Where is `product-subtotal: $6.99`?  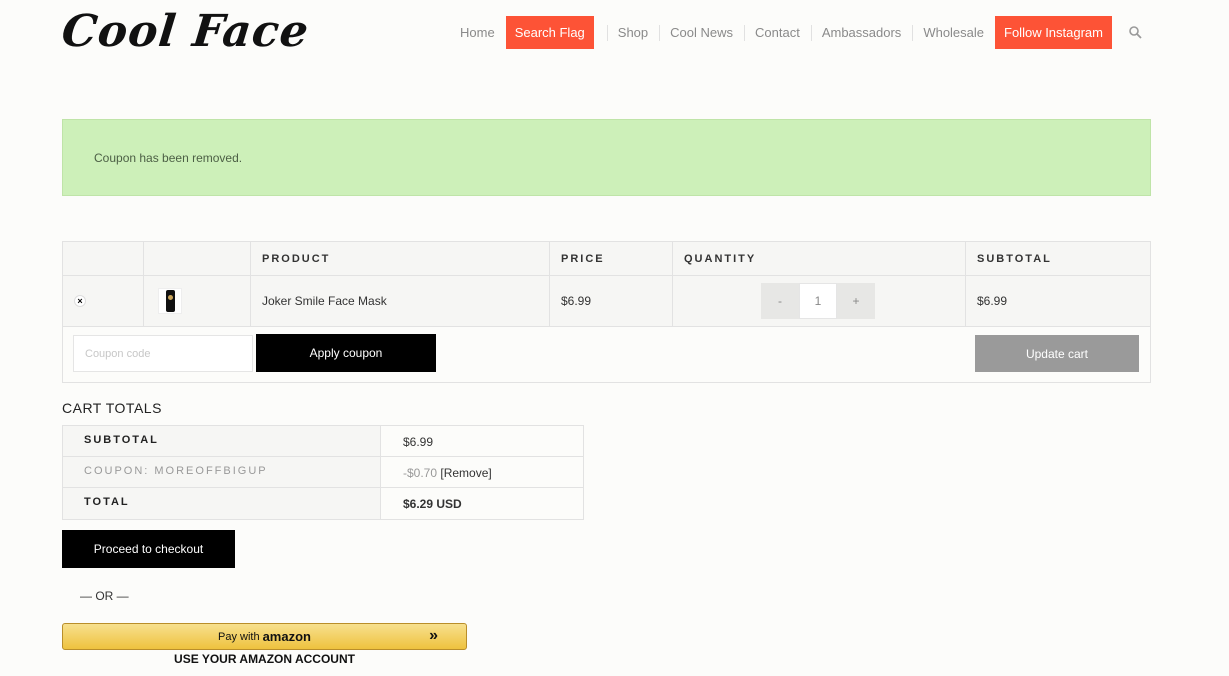 product-subtotal: $6.99 is located at coordinates (992, 301).